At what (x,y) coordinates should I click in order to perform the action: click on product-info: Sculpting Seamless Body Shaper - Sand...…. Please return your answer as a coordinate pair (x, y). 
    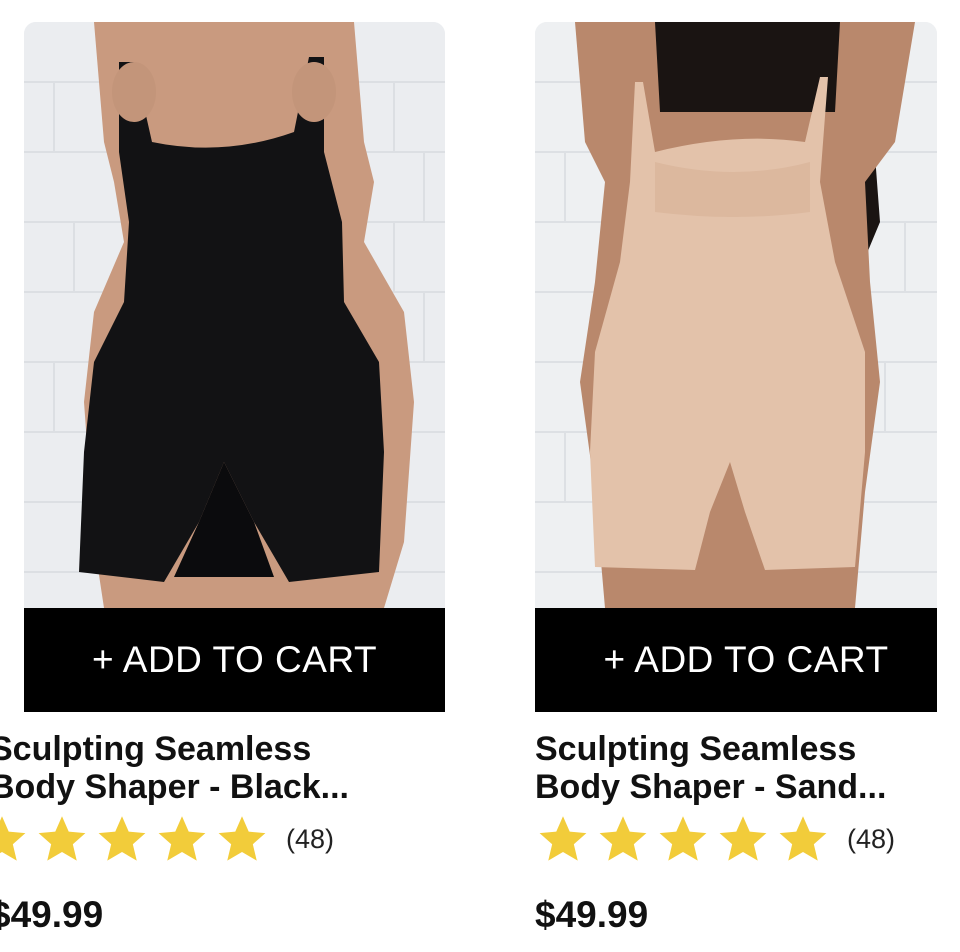
    Looking at the image, I should click on (736, 833).